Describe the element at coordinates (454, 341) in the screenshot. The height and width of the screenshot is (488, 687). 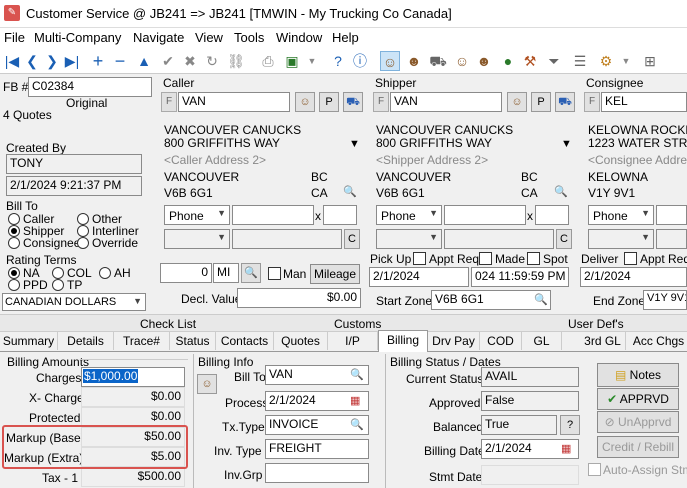
I see `tab-drv-pay: Drv Pay` at that location.